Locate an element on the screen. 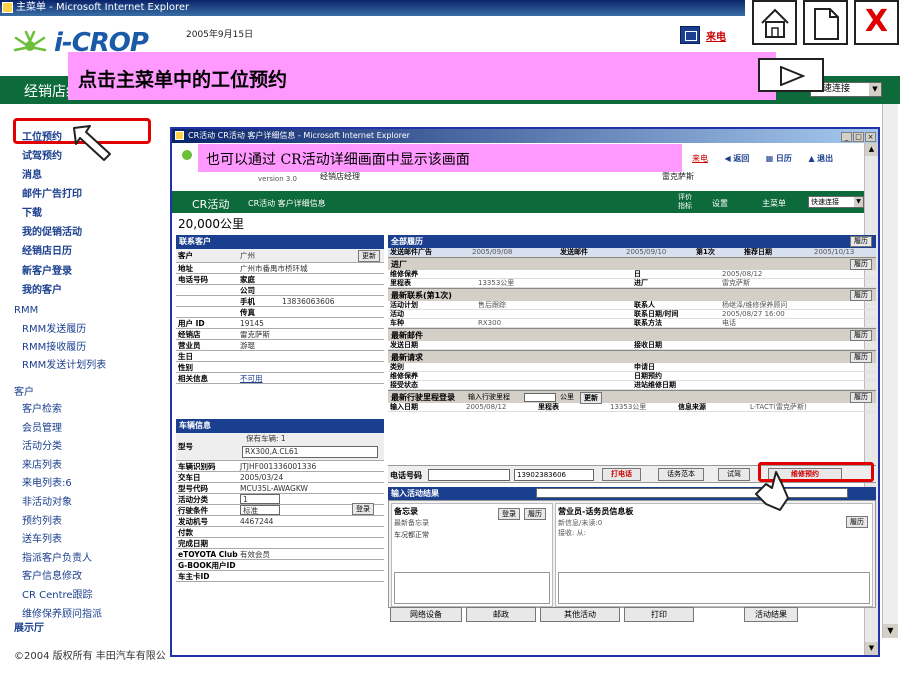  memo-textarea is located at coordinates (472, 588).